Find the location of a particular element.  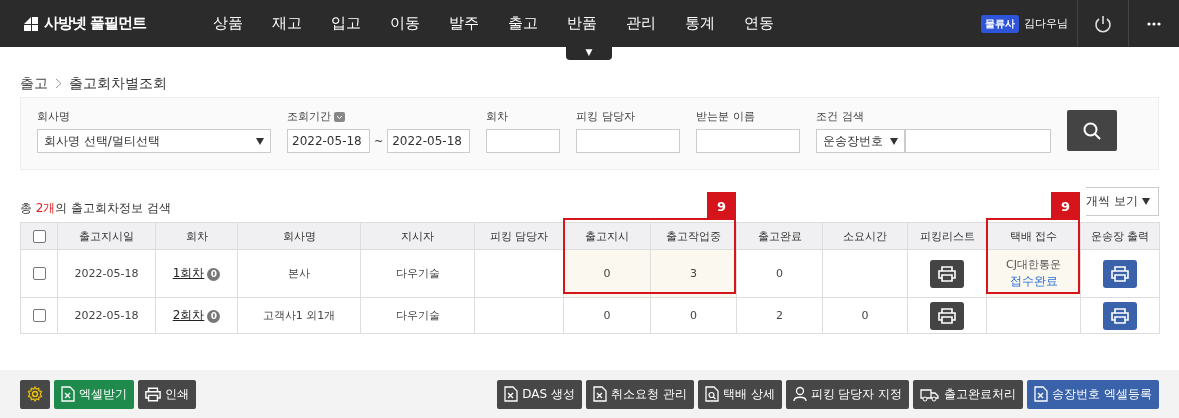

field-label: 회사명 is located at coordinates (54, 117).